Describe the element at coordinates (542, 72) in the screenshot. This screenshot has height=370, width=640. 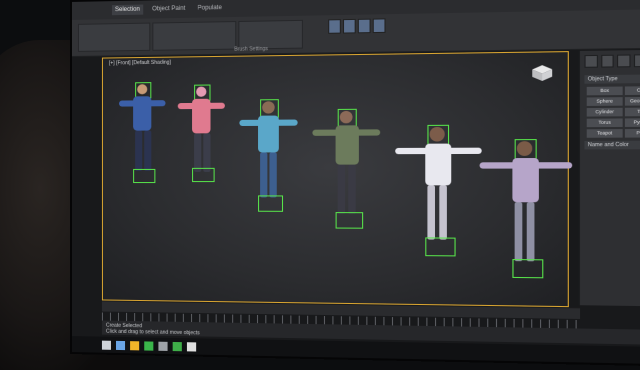
I see `viewcube-icon` at that location.